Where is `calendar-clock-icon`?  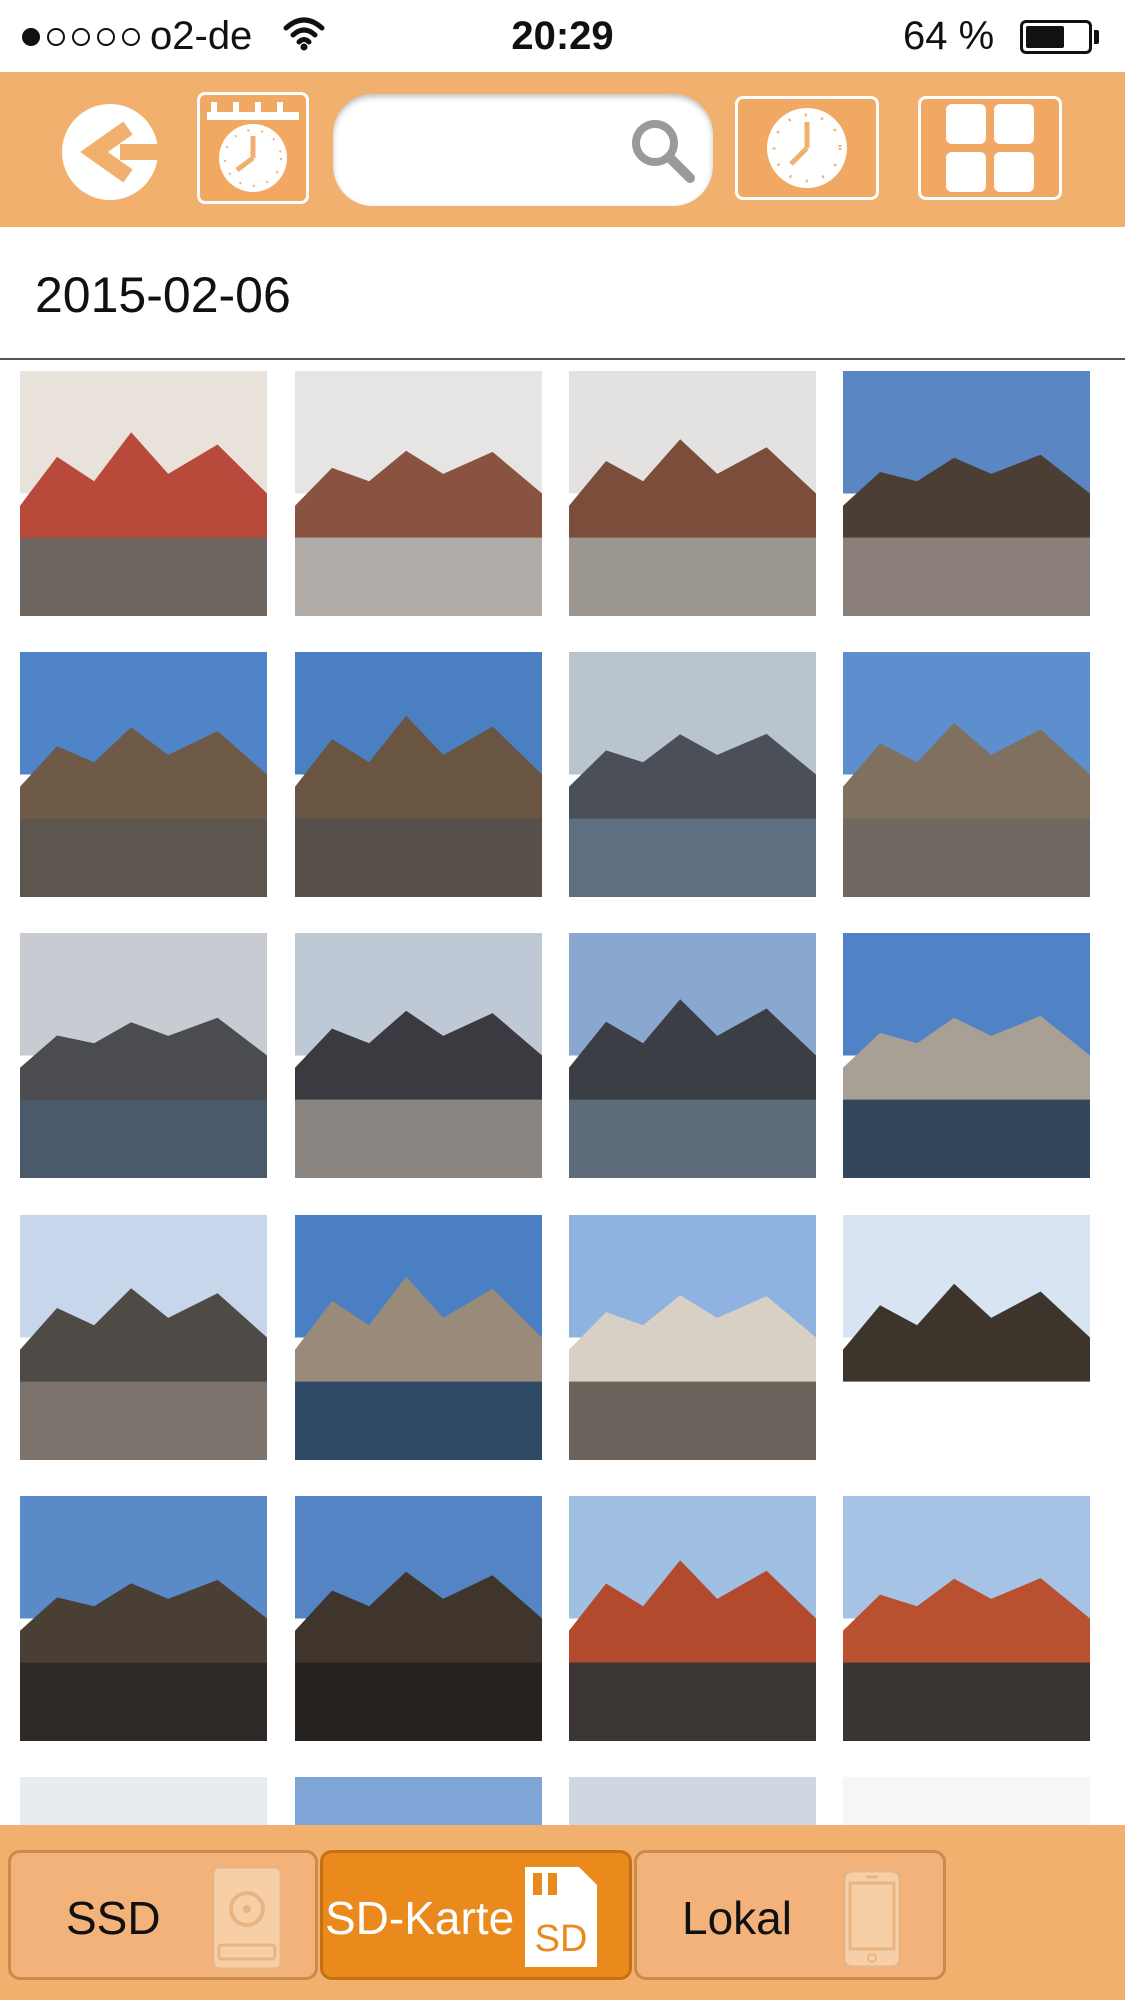 calendar-clock-icon is located at coordinates (253, 147).